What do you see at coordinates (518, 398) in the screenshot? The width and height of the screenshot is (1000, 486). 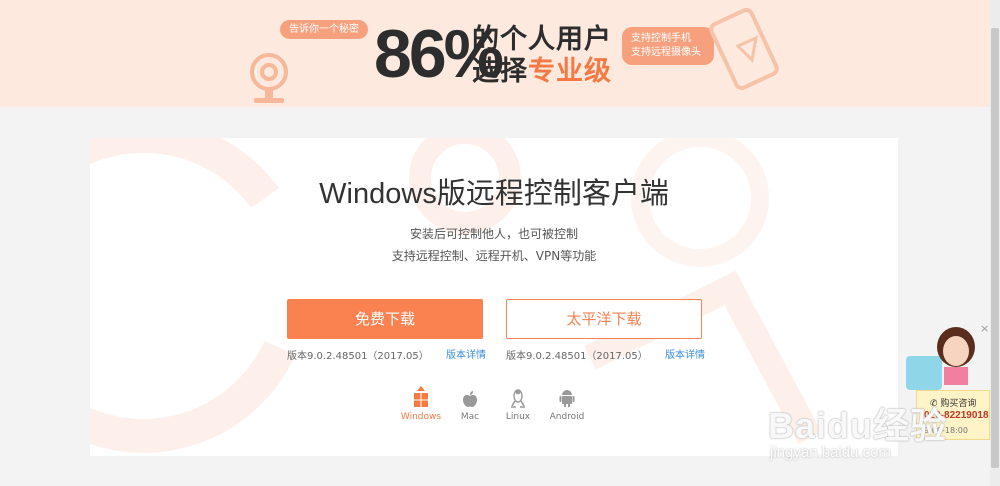 I see `linux-icon` at bounding box center [518, 398].